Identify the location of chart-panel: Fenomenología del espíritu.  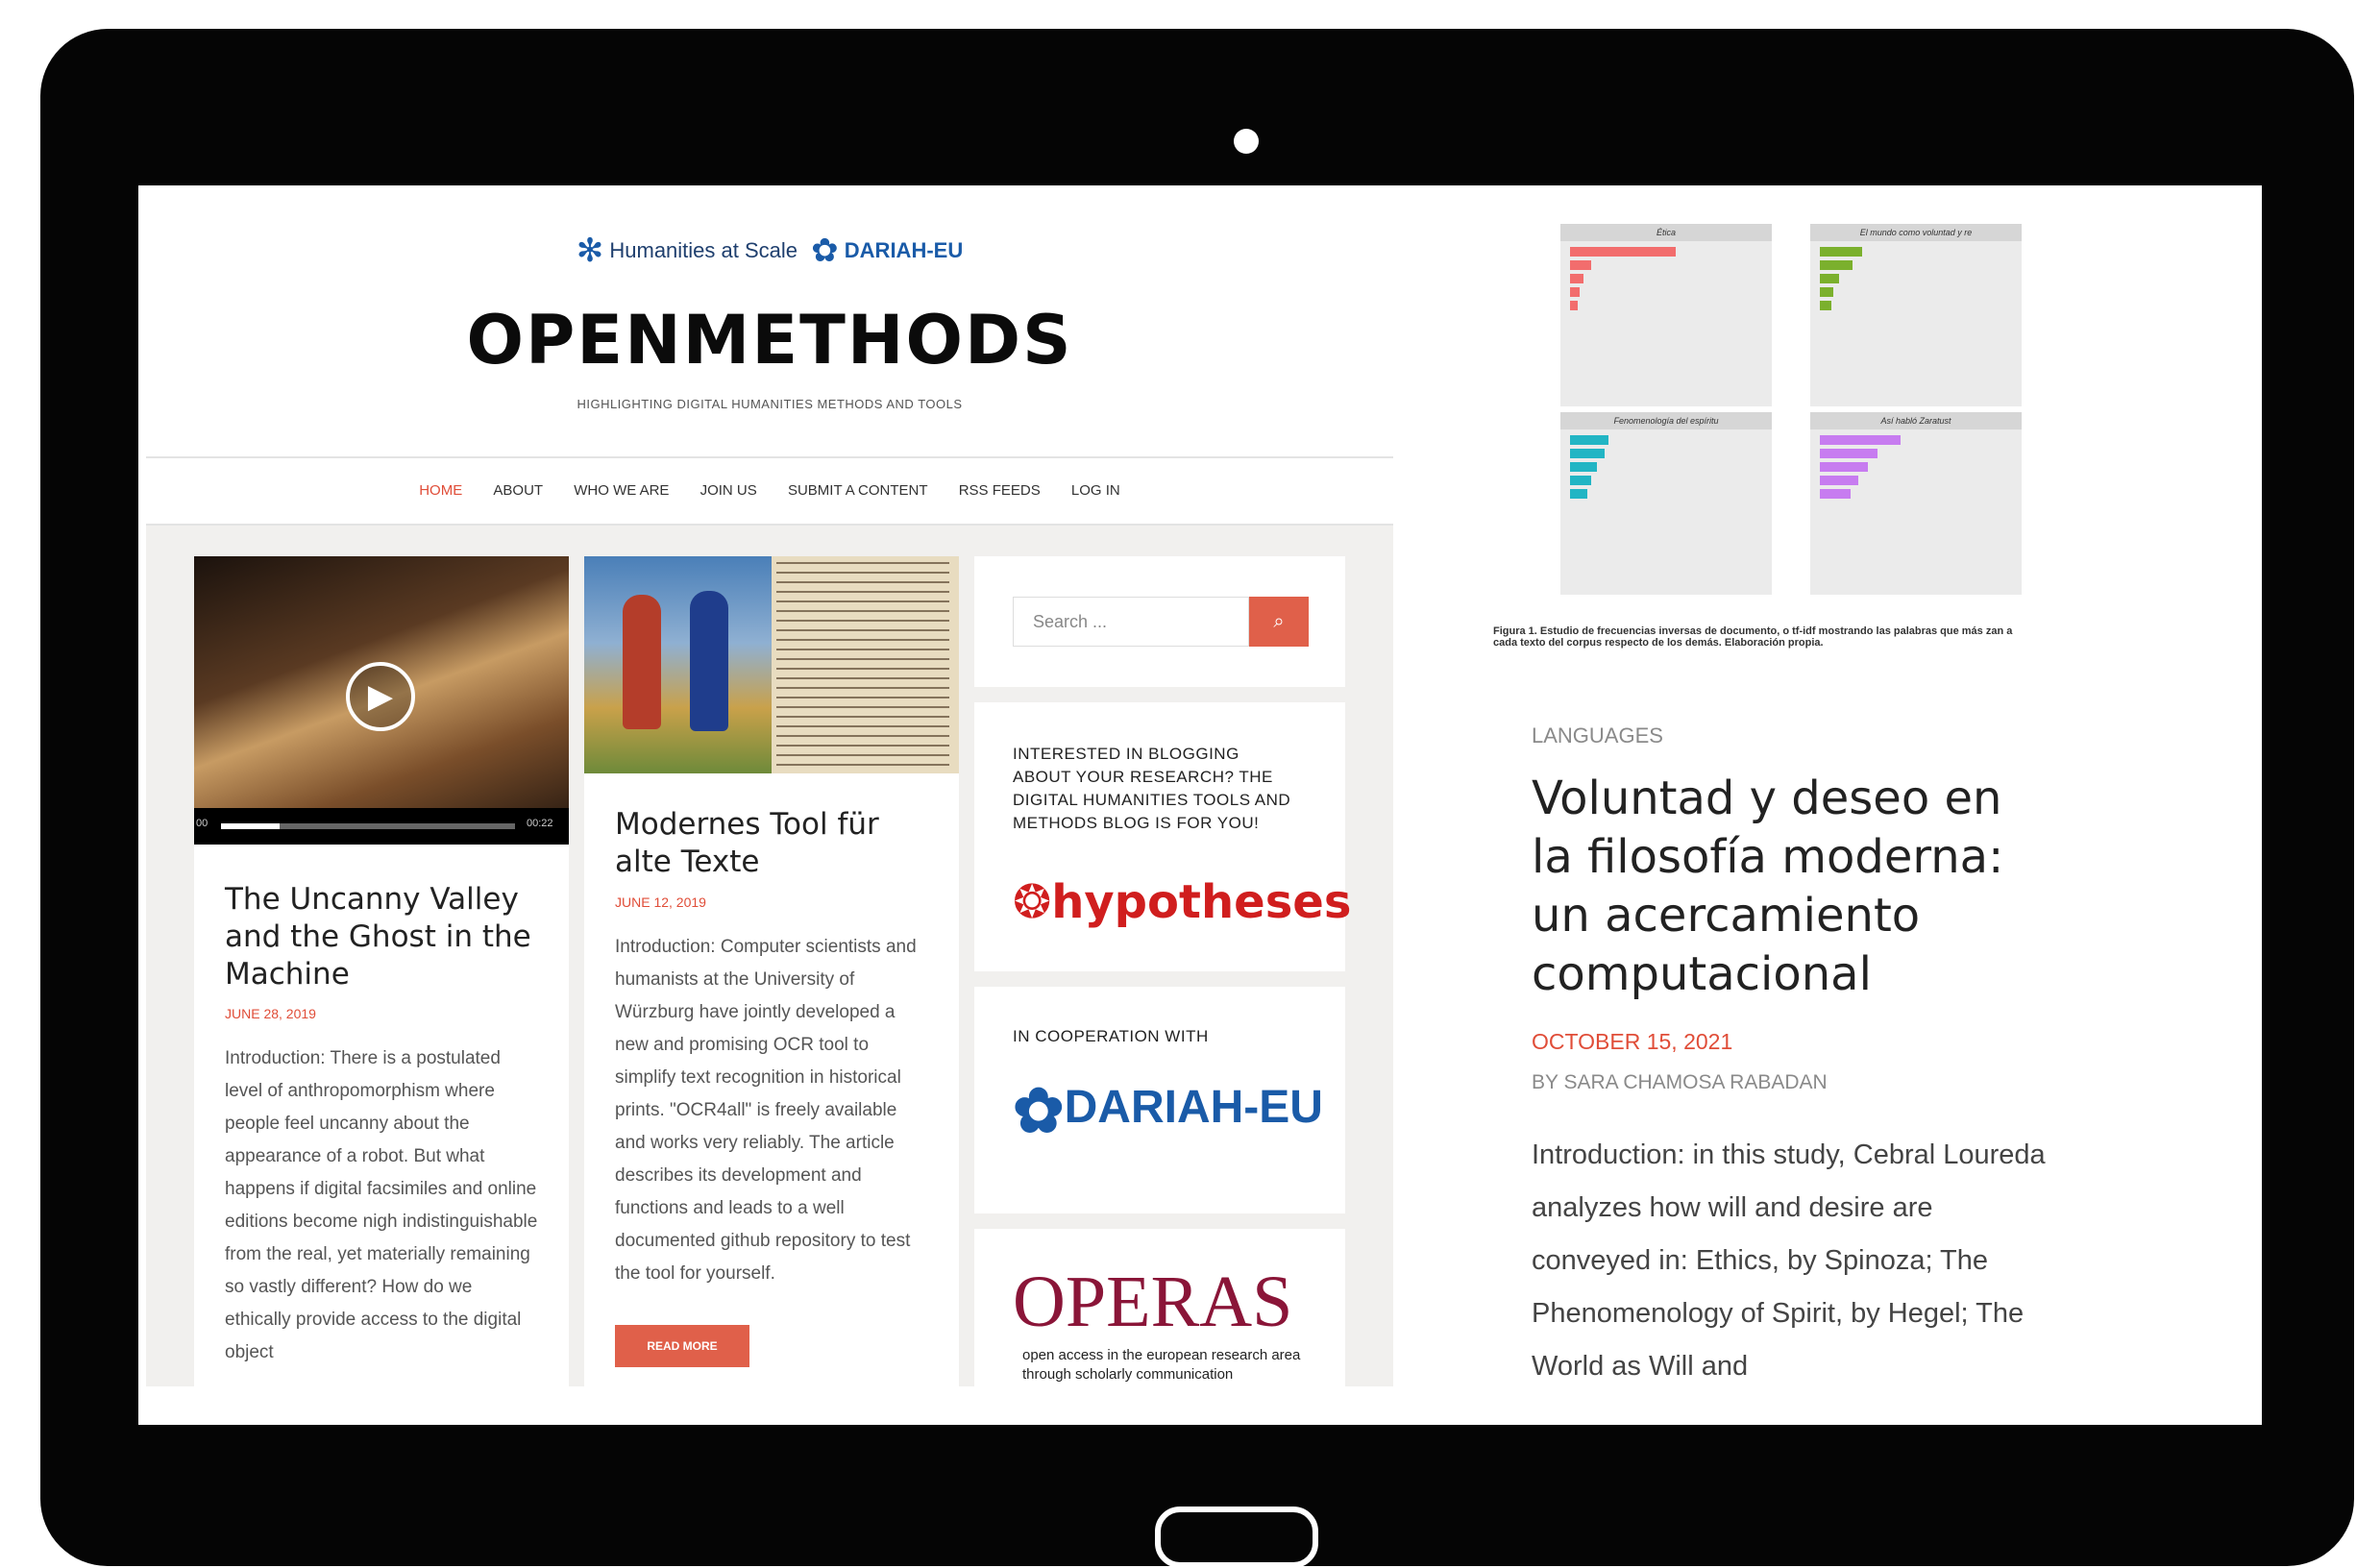
(1666, 503).